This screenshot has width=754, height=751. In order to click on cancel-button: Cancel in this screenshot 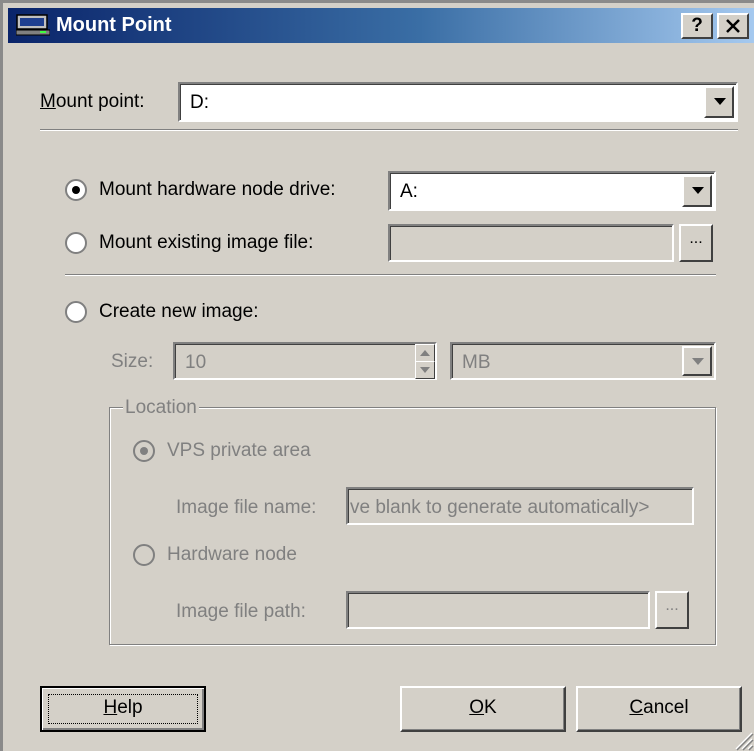, I will do `click(659, 709)`.